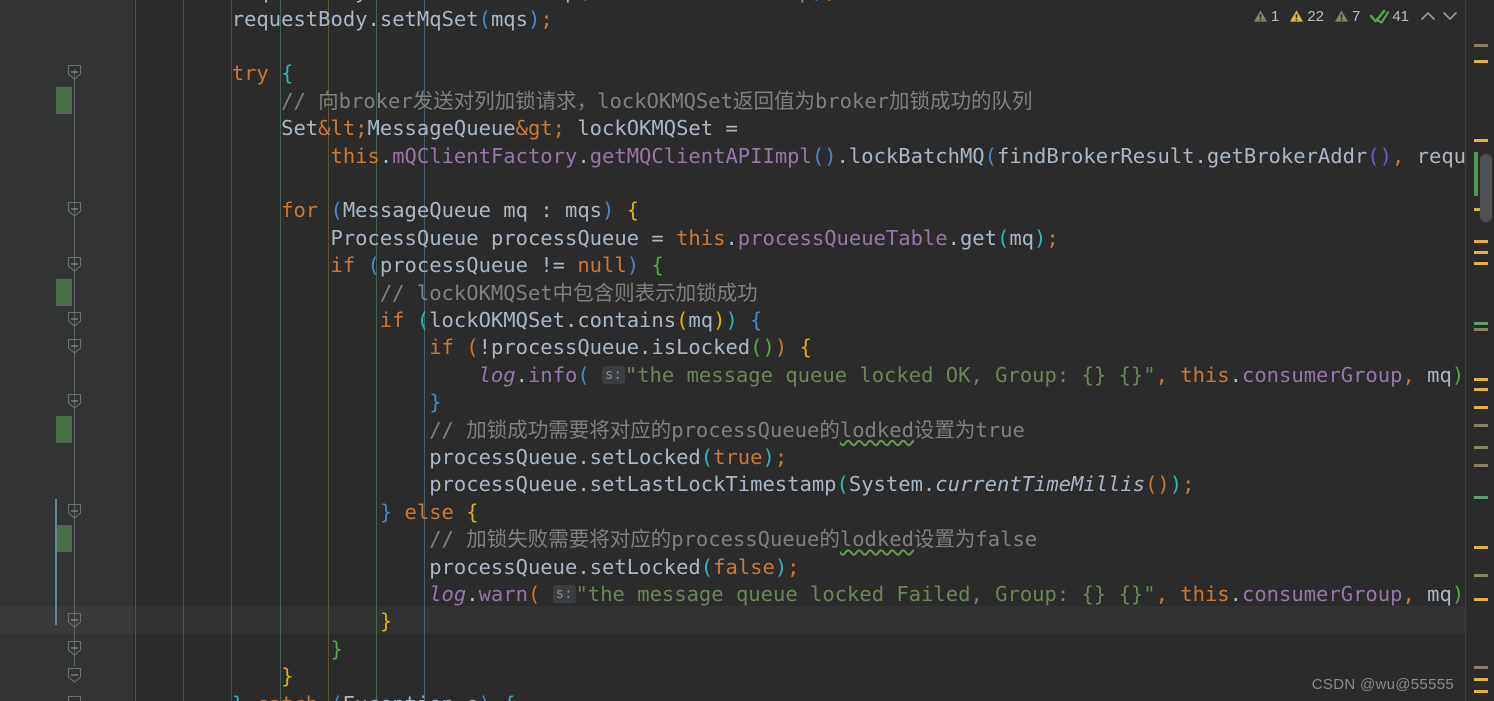 This screenshot has height=701, width=1494. I want to click on code-line: // 加锁成功需要将对应的processQueue的lodked设置为true, so click(579, 430).